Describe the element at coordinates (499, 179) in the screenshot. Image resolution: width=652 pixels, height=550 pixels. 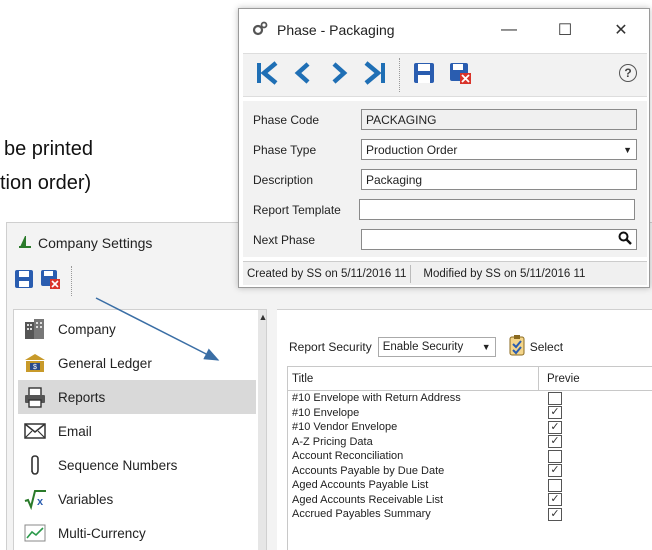
I see `description-field: Packaging` at that location.